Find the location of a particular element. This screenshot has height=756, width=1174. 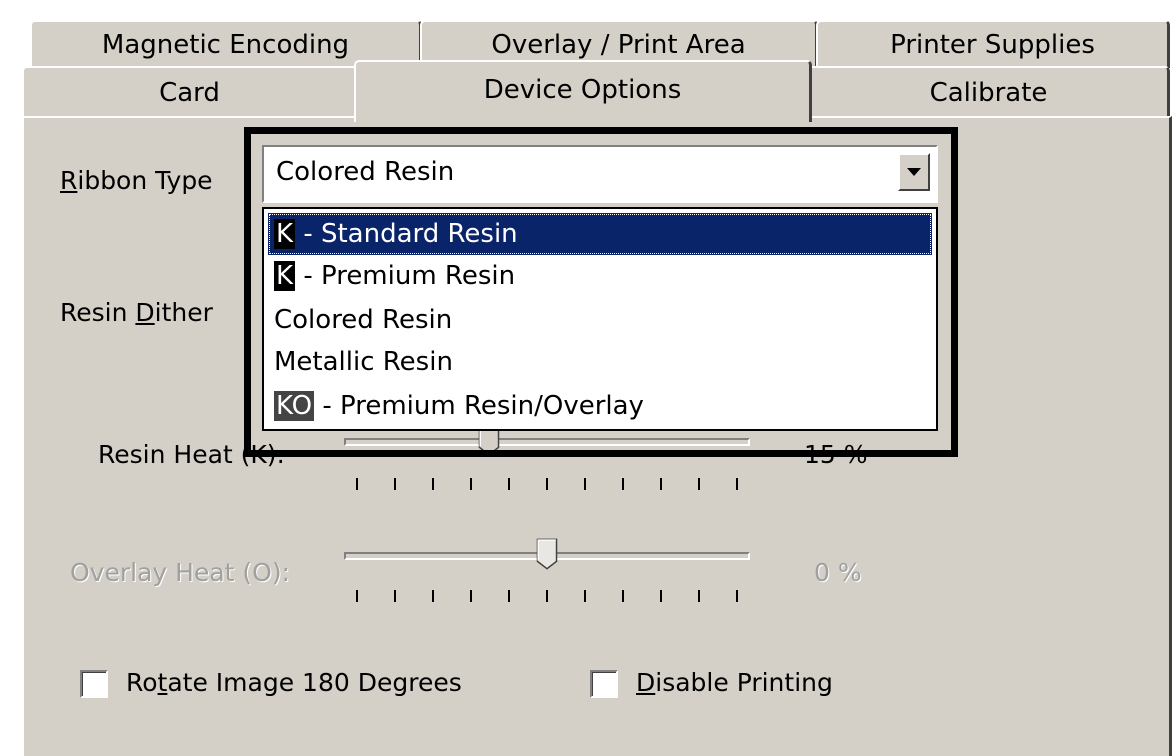

option-text: - Standard Resin is located at coordinates (406, 234).